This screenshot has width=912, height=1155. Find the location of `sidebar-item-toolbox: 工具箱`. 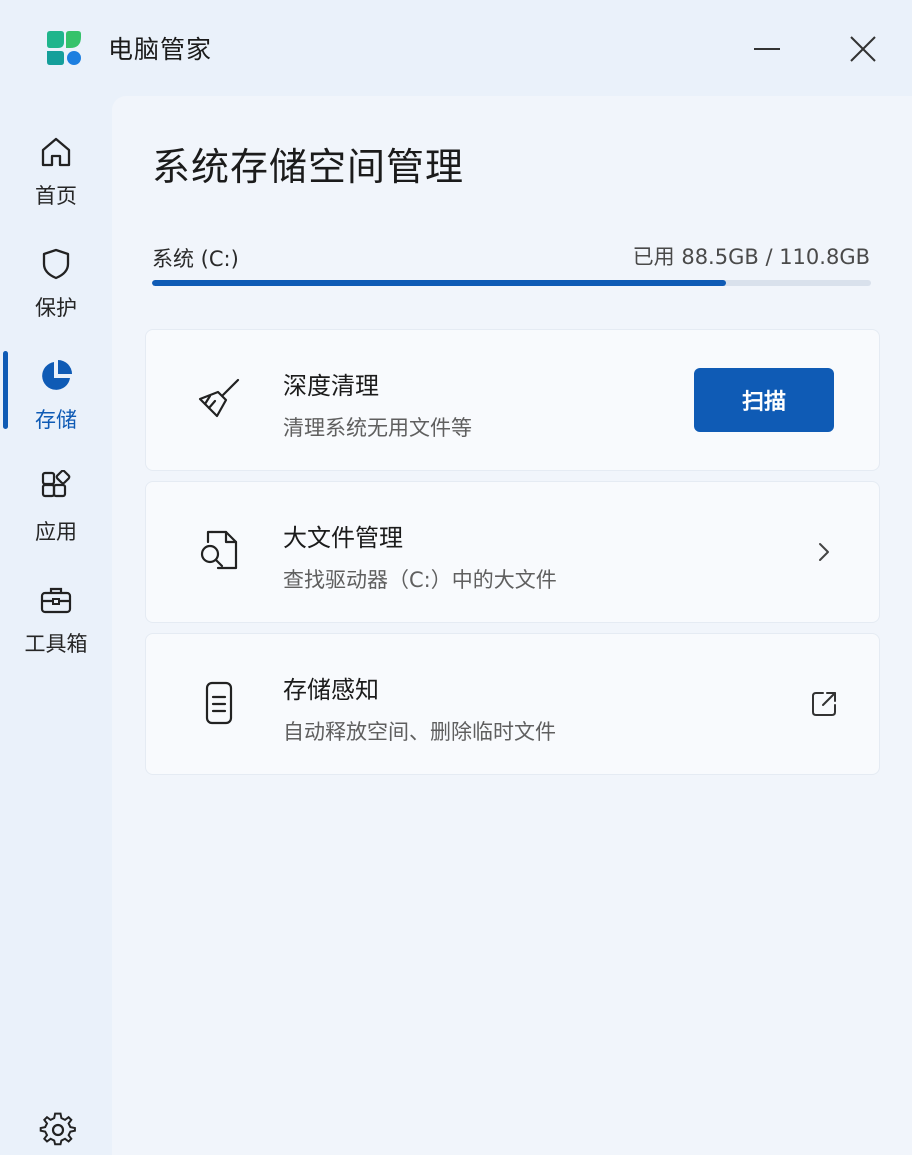

sidebar-item-toolbox: 工具箱 is located at coordinates (56, 630).